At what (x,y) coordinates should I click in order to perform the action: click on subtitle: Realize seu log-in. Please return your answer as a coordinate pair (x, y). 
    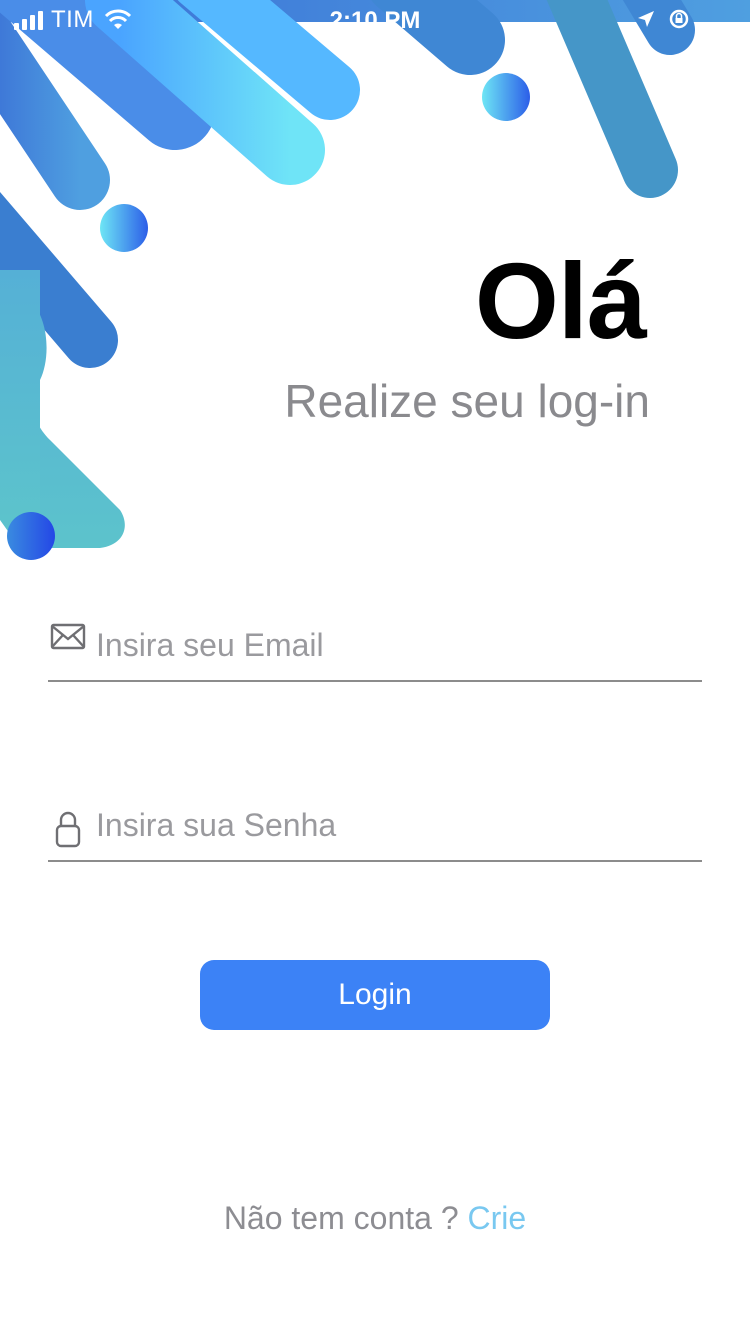
    Looking at the image, I should click on (467, 401).